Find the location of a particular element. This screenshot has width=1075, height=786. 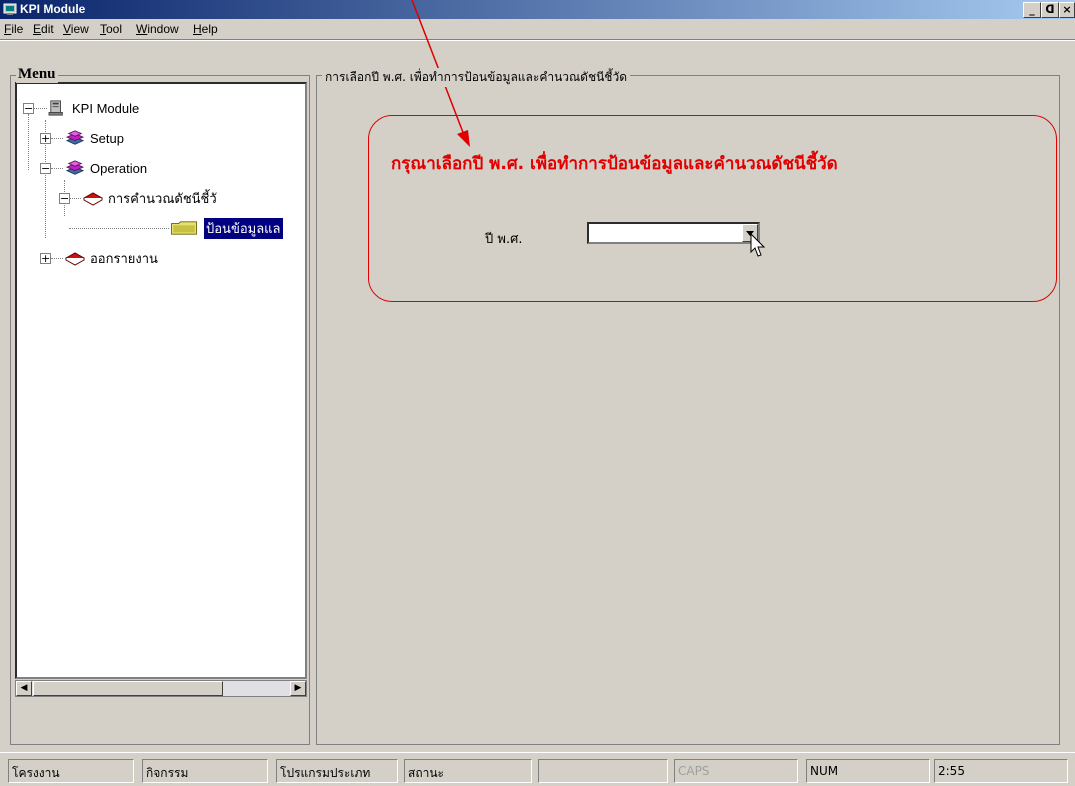

year-select is located at coordinates (673, 233).